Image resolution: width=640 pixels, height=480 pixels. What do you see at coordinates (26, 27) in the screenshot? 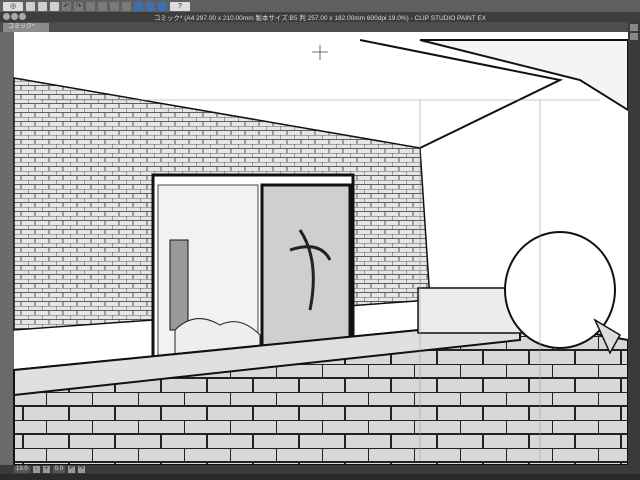
I see `tab-comic: コミック*` at bounding box center [26, 27].